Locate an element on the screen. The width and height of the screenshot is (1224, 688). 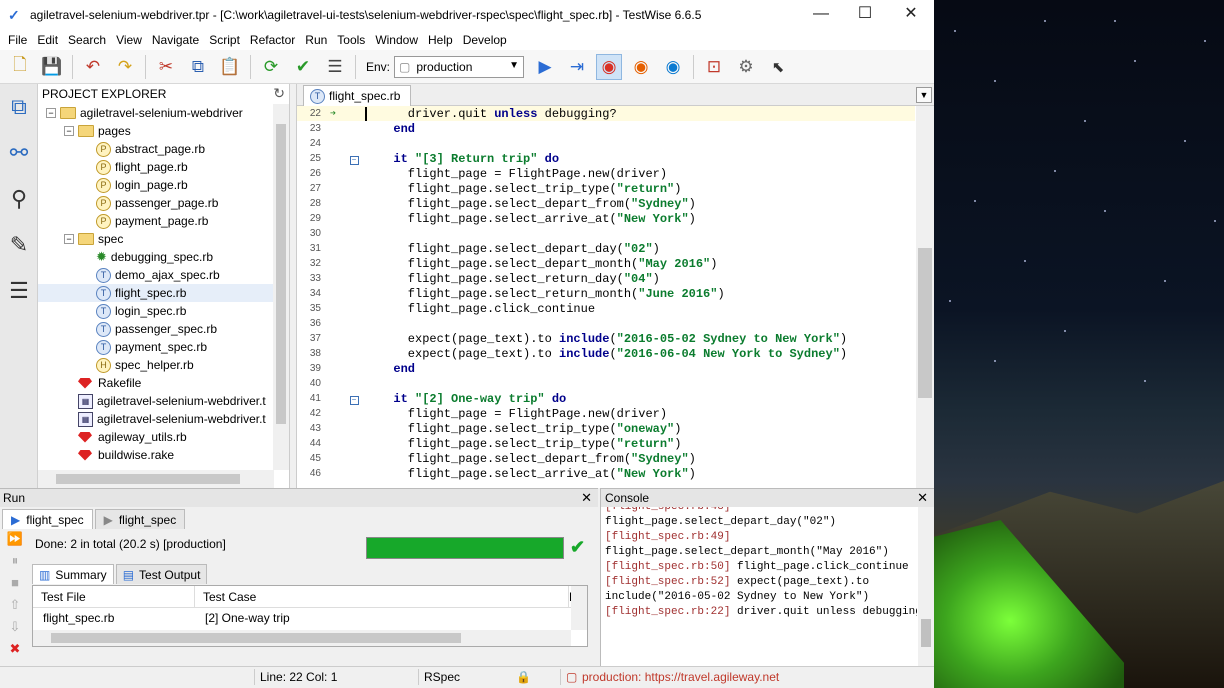
git-icon: ⚯ is located at coordinates (19, 153).